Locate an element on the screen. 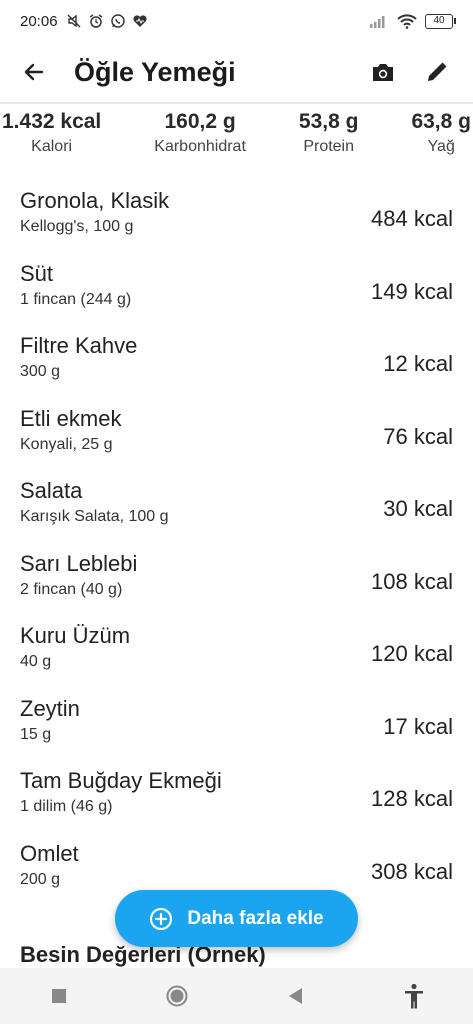 Image resolution: width=473 pixels, height=1024 pixels. food-name: Etli ekmek is located at coordinates (71, 418).